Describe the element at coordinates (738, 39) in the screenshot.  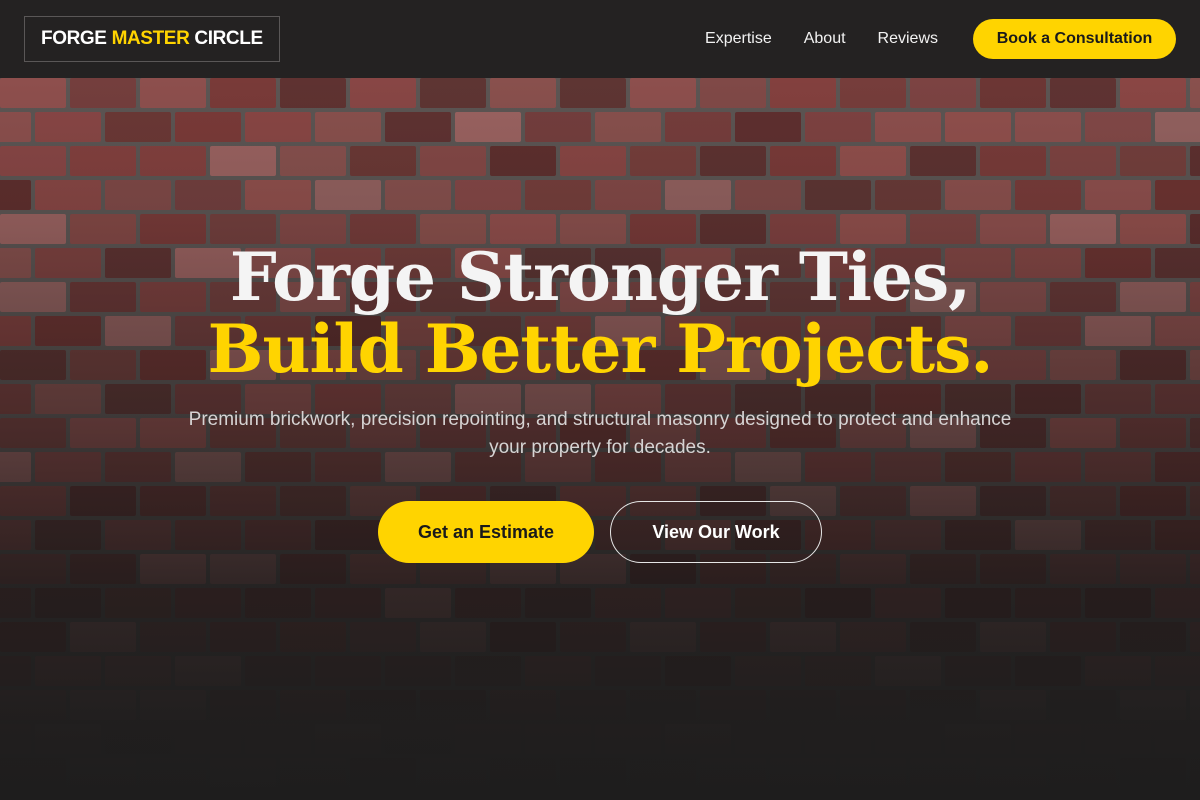
I see `nav-link-expertise: Expertise` at that location.